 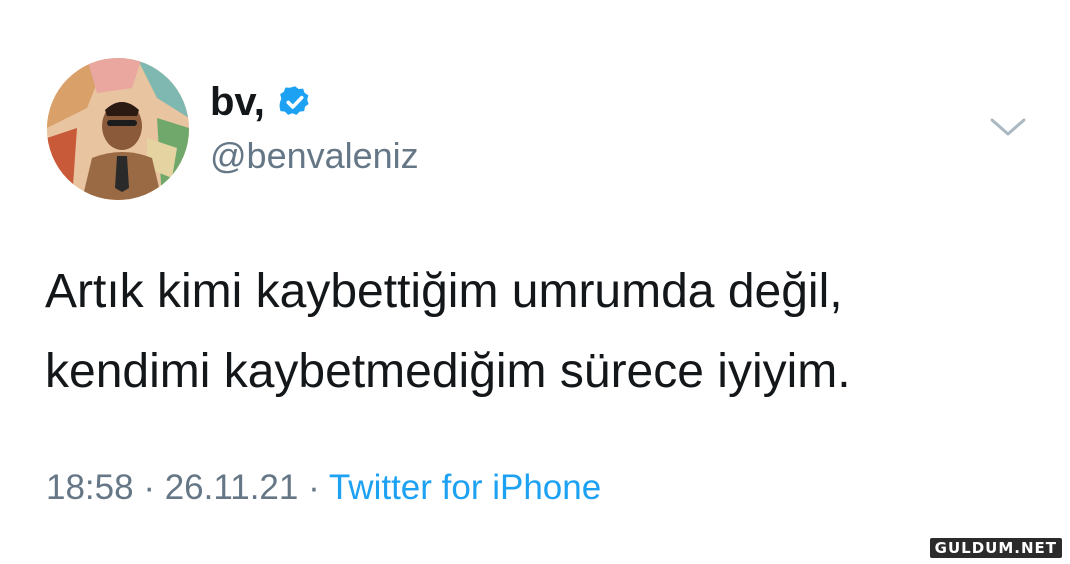 I want to click on tweet-source-link: Twitter for iPhone, so click(x=465, y=487).